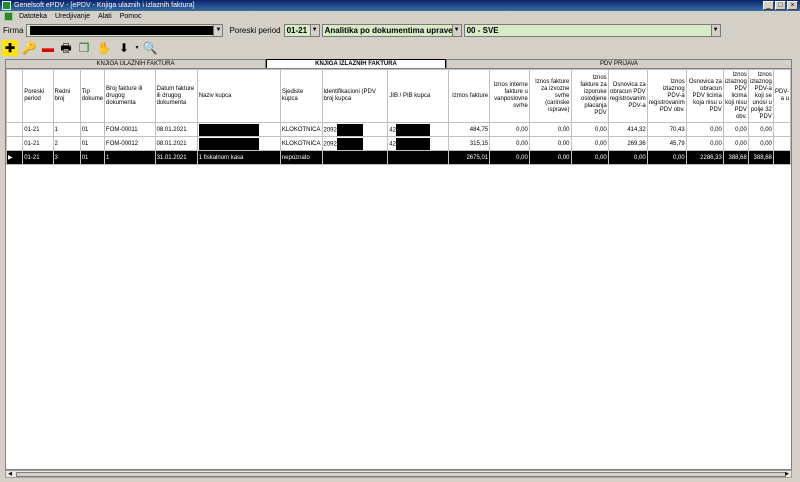 The height and width of the screenshot is (482, 800). Describe the element at coordinates (355, 96) in the screenshot. I see `column-header: Identifikacioni (PDV broj kupca` at that location.